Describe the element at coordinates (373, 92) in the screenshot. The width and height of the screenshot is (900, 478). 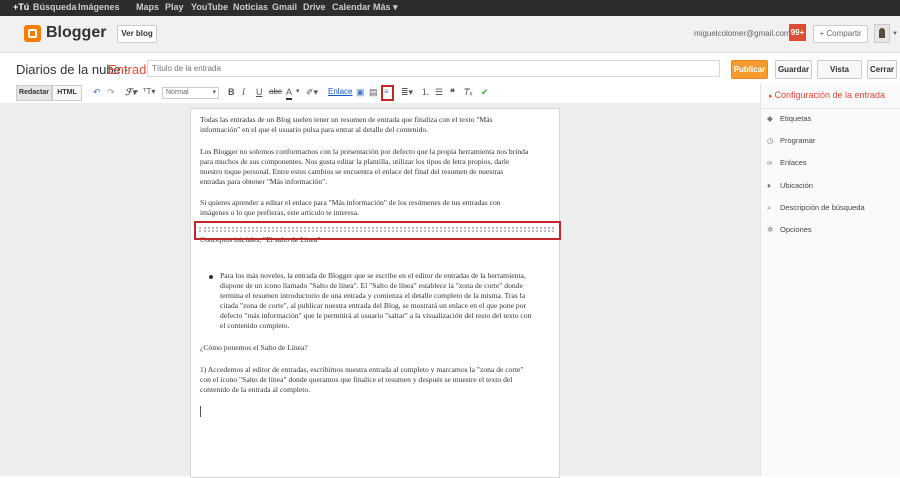
I see `video-icon: ▤` at that location.